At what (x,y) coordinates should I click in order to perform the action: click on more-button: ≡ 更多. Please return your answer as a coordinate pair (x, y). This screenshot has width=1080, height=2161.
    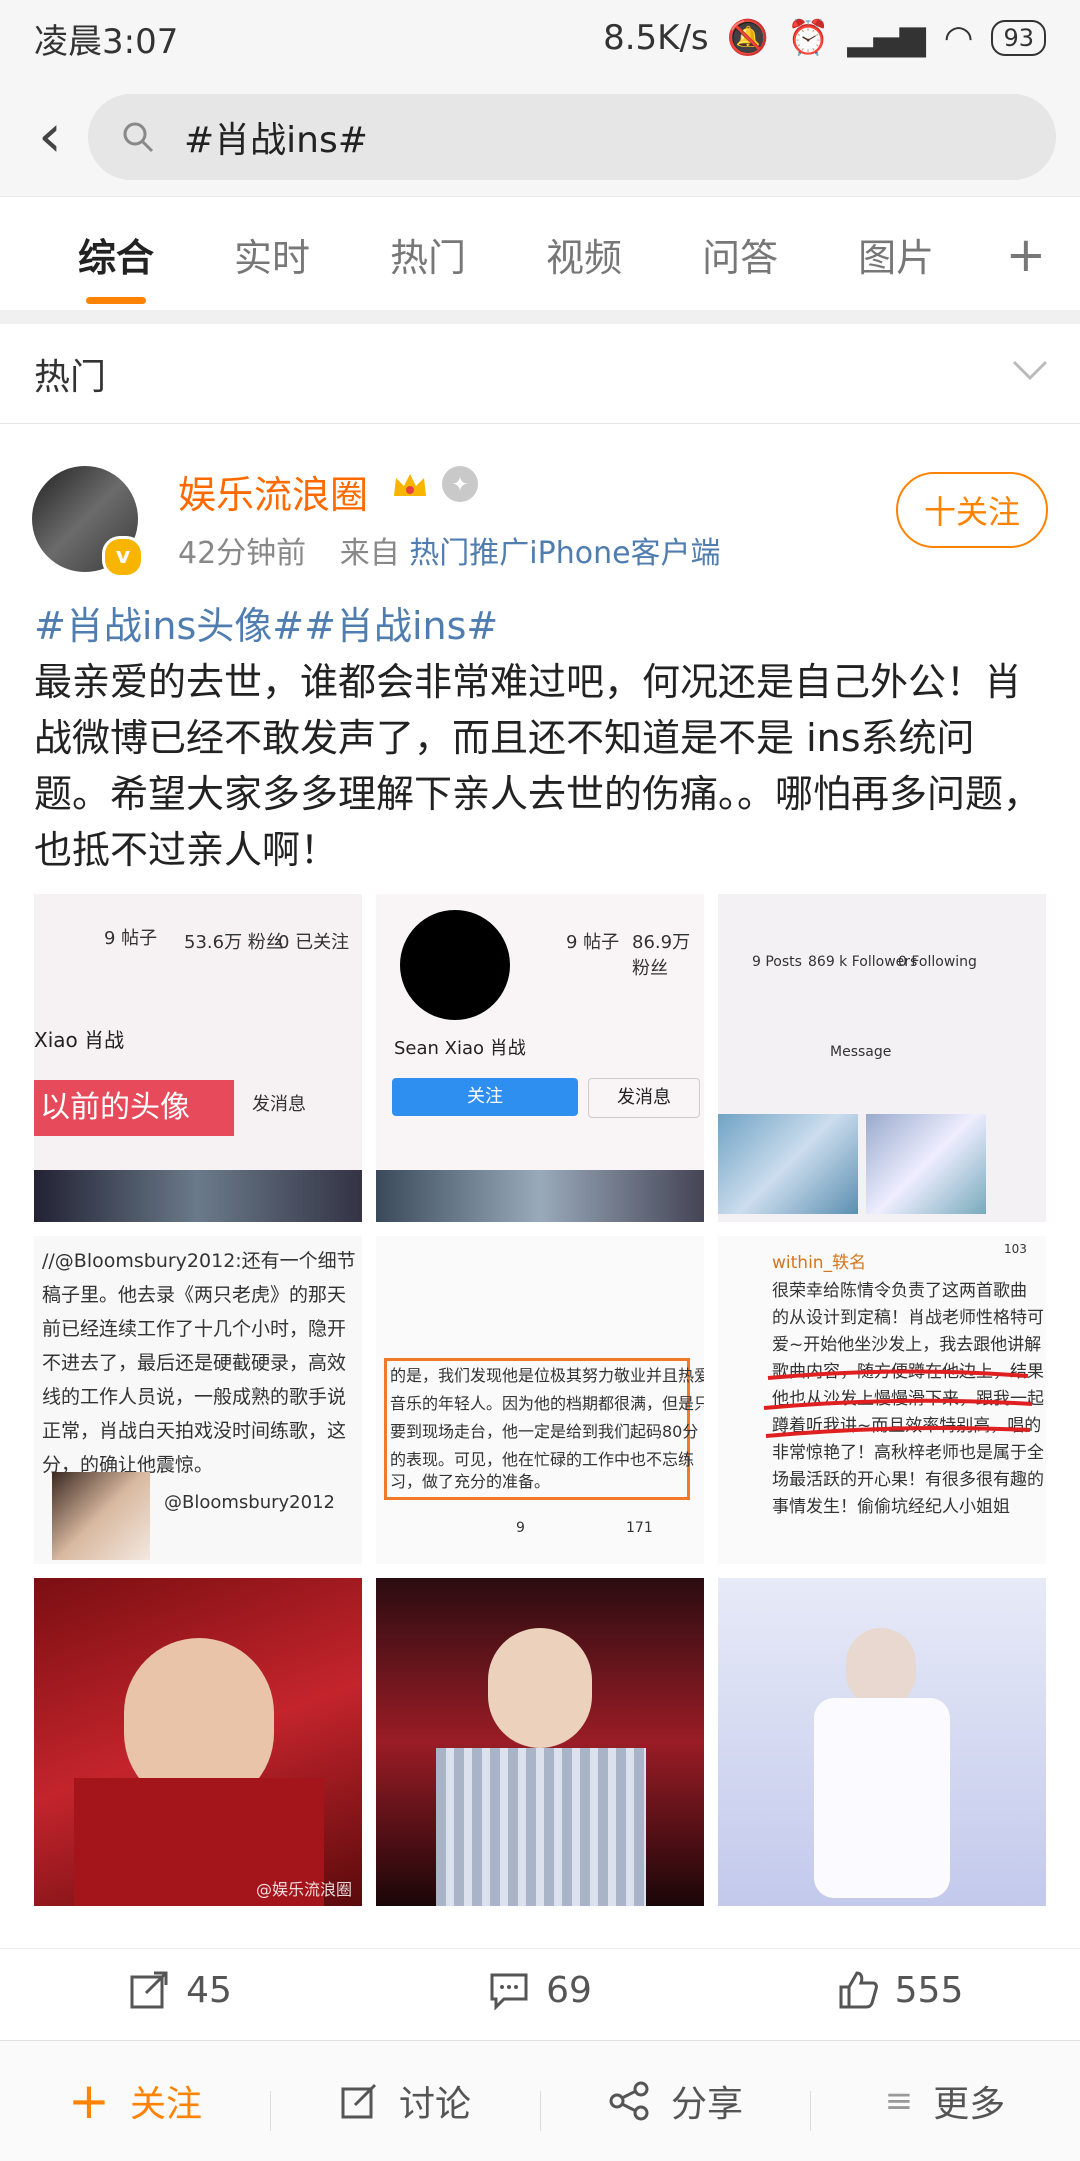
    Looking at the image, I should click on (945, 2103).